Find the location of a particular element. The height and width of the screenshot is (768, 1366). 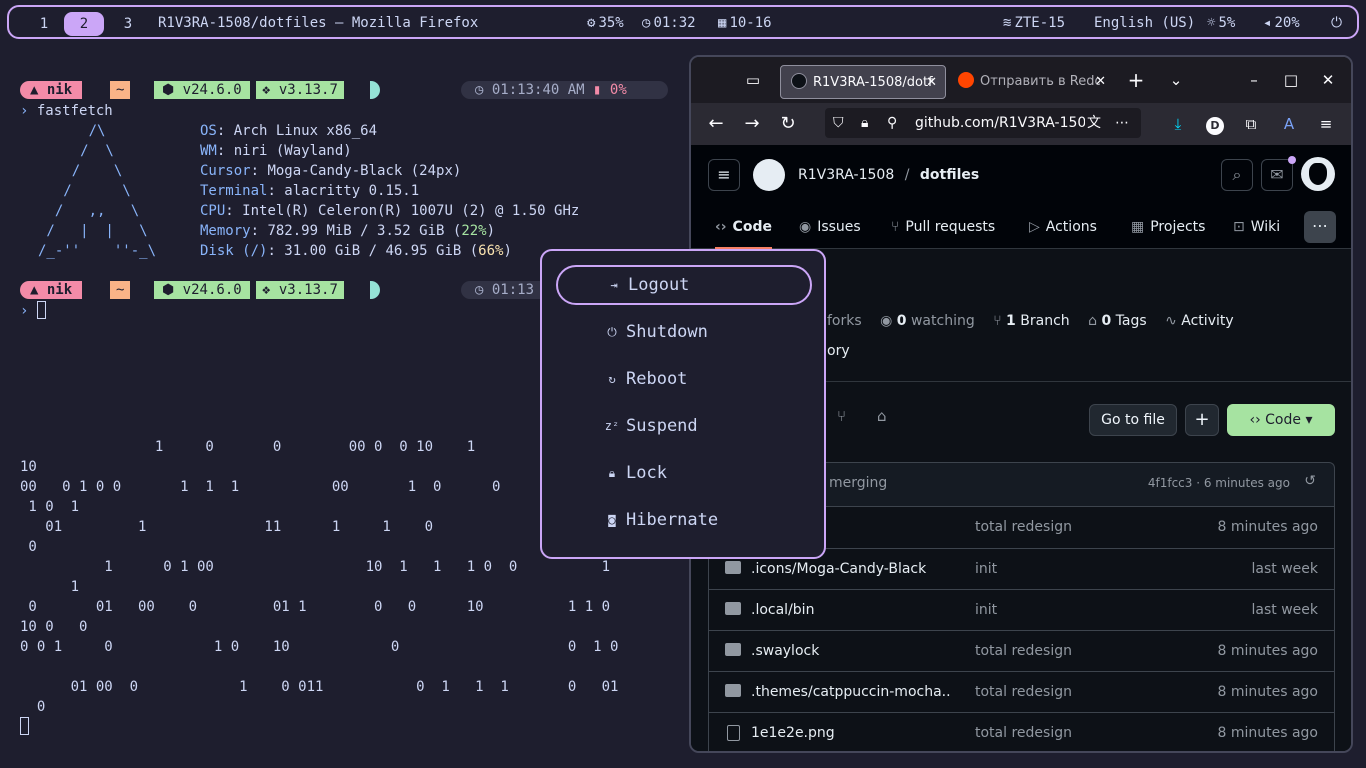

reboot-item: ↻ Reboot is located at coordinates (684, 379).